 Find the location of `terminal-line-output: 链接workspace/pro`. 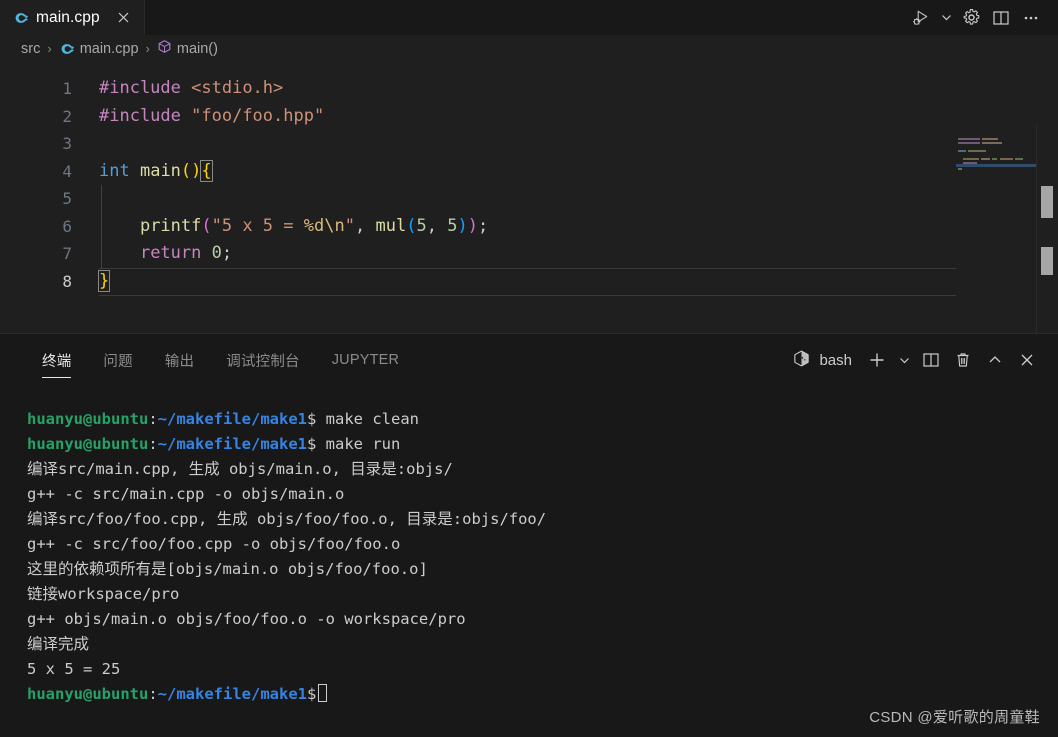

terminal-line-output: 链接workspace/pro is located at coordinates (103, 594).